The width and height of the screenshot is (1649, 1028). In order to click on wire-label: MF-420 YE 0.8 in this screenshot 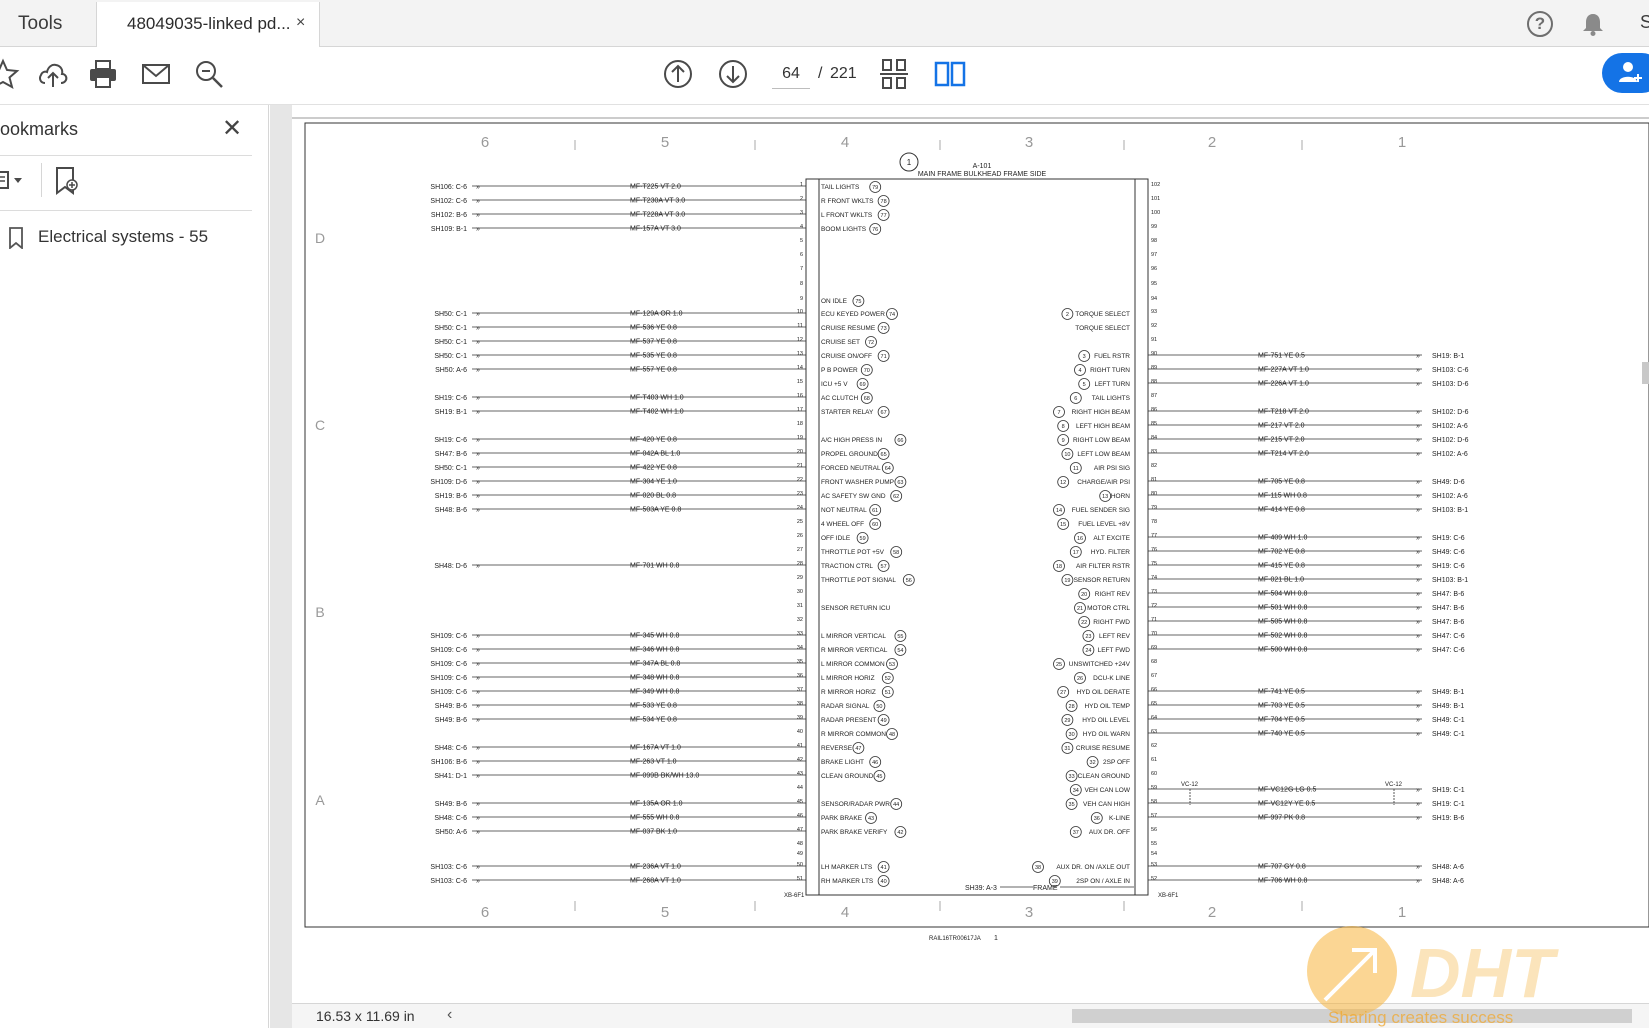, I will do `click(653, 440)`.